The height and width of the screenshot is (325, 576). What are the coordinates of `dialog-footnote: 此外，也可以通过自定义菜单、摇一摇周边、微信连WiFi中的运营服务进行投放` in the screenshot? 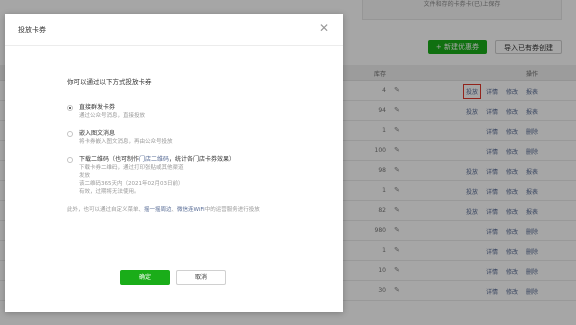 It's located at (198, 210).